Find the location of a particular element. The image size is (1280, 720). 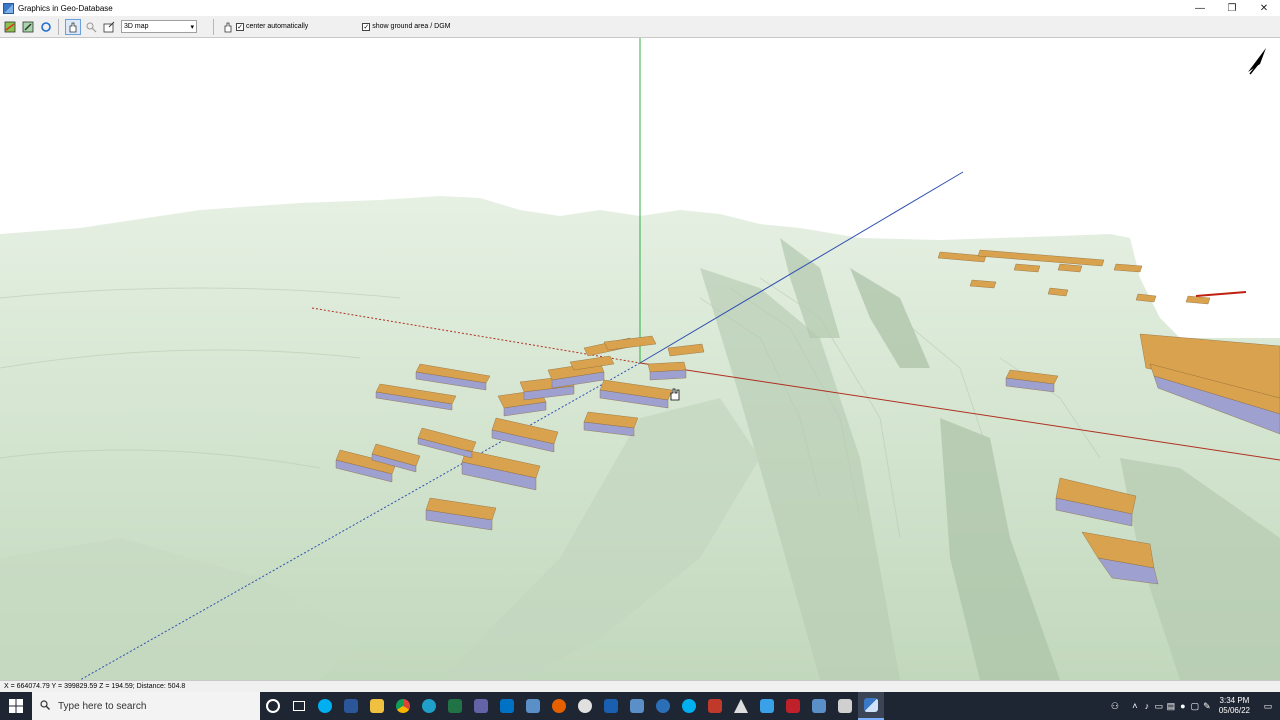

windows-icon is located at coordinates (16, 706).